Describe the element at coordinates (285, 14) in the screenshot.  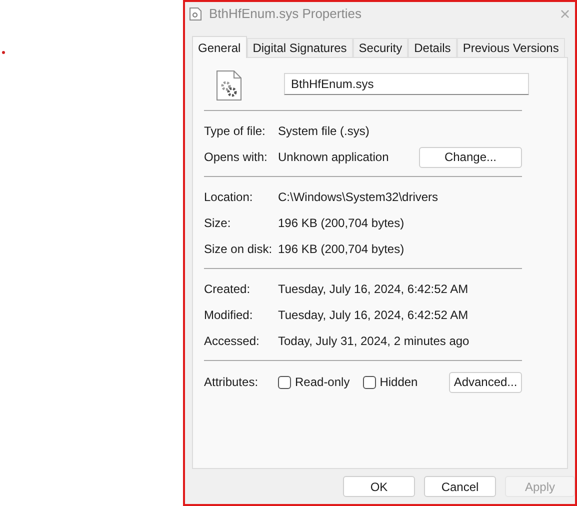
I see `window-title: BthHfEnum.sys Properties` at that location.